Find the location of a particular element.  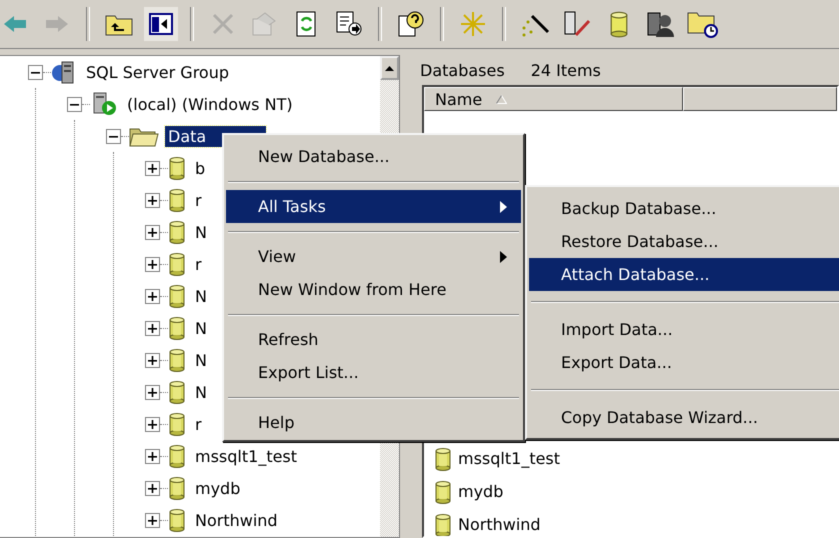

up-arrow-icon is located at coordinates (389, 68).